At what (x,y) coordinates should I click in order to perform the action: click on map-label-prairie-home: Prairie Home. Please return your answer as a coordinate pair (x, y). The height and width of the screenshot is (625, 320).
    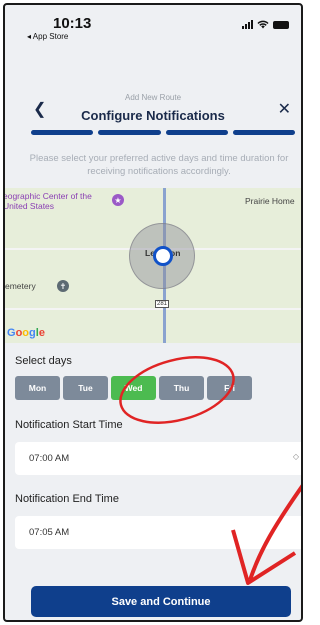
    Looking at the image, I should click on (270, 201).